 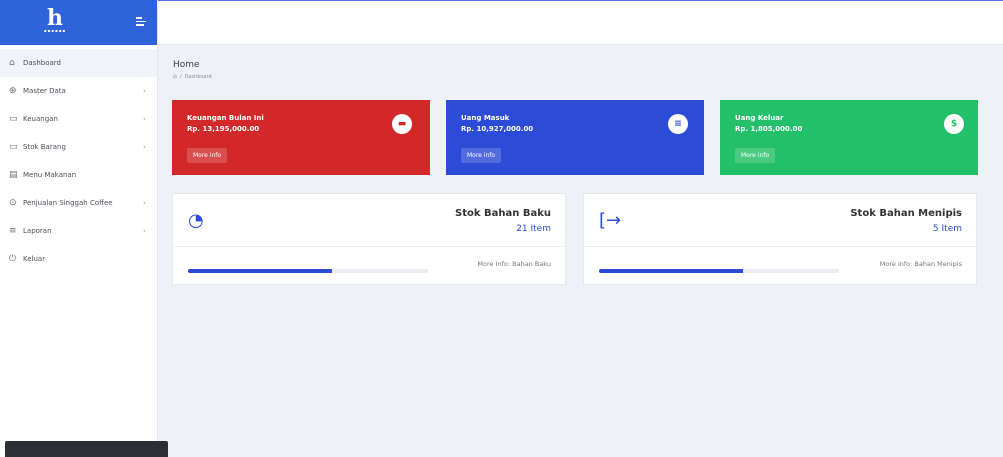 I want to click on list-icon: ≡, so click(x=13, y=231).